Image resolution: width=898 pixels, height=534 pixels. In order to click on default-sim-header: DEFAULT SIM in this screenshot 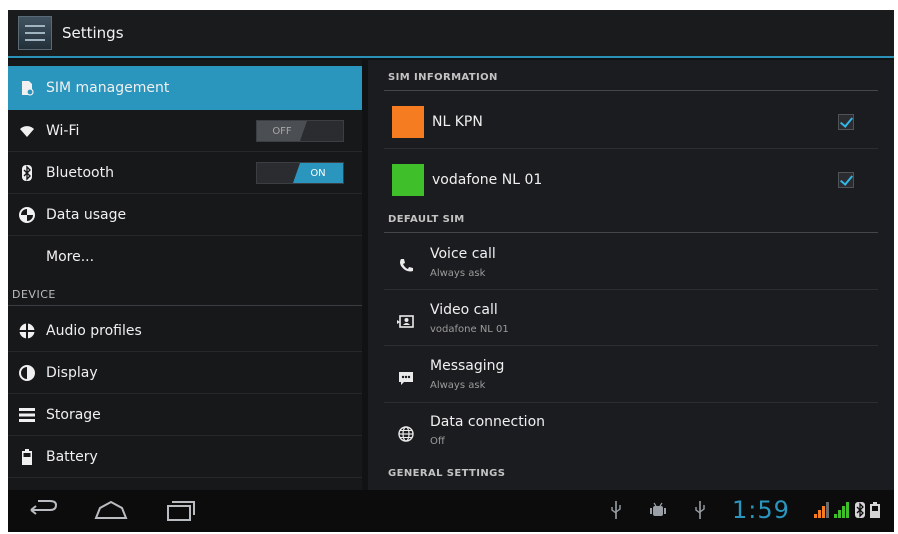, I will do `click(426, 219)`.